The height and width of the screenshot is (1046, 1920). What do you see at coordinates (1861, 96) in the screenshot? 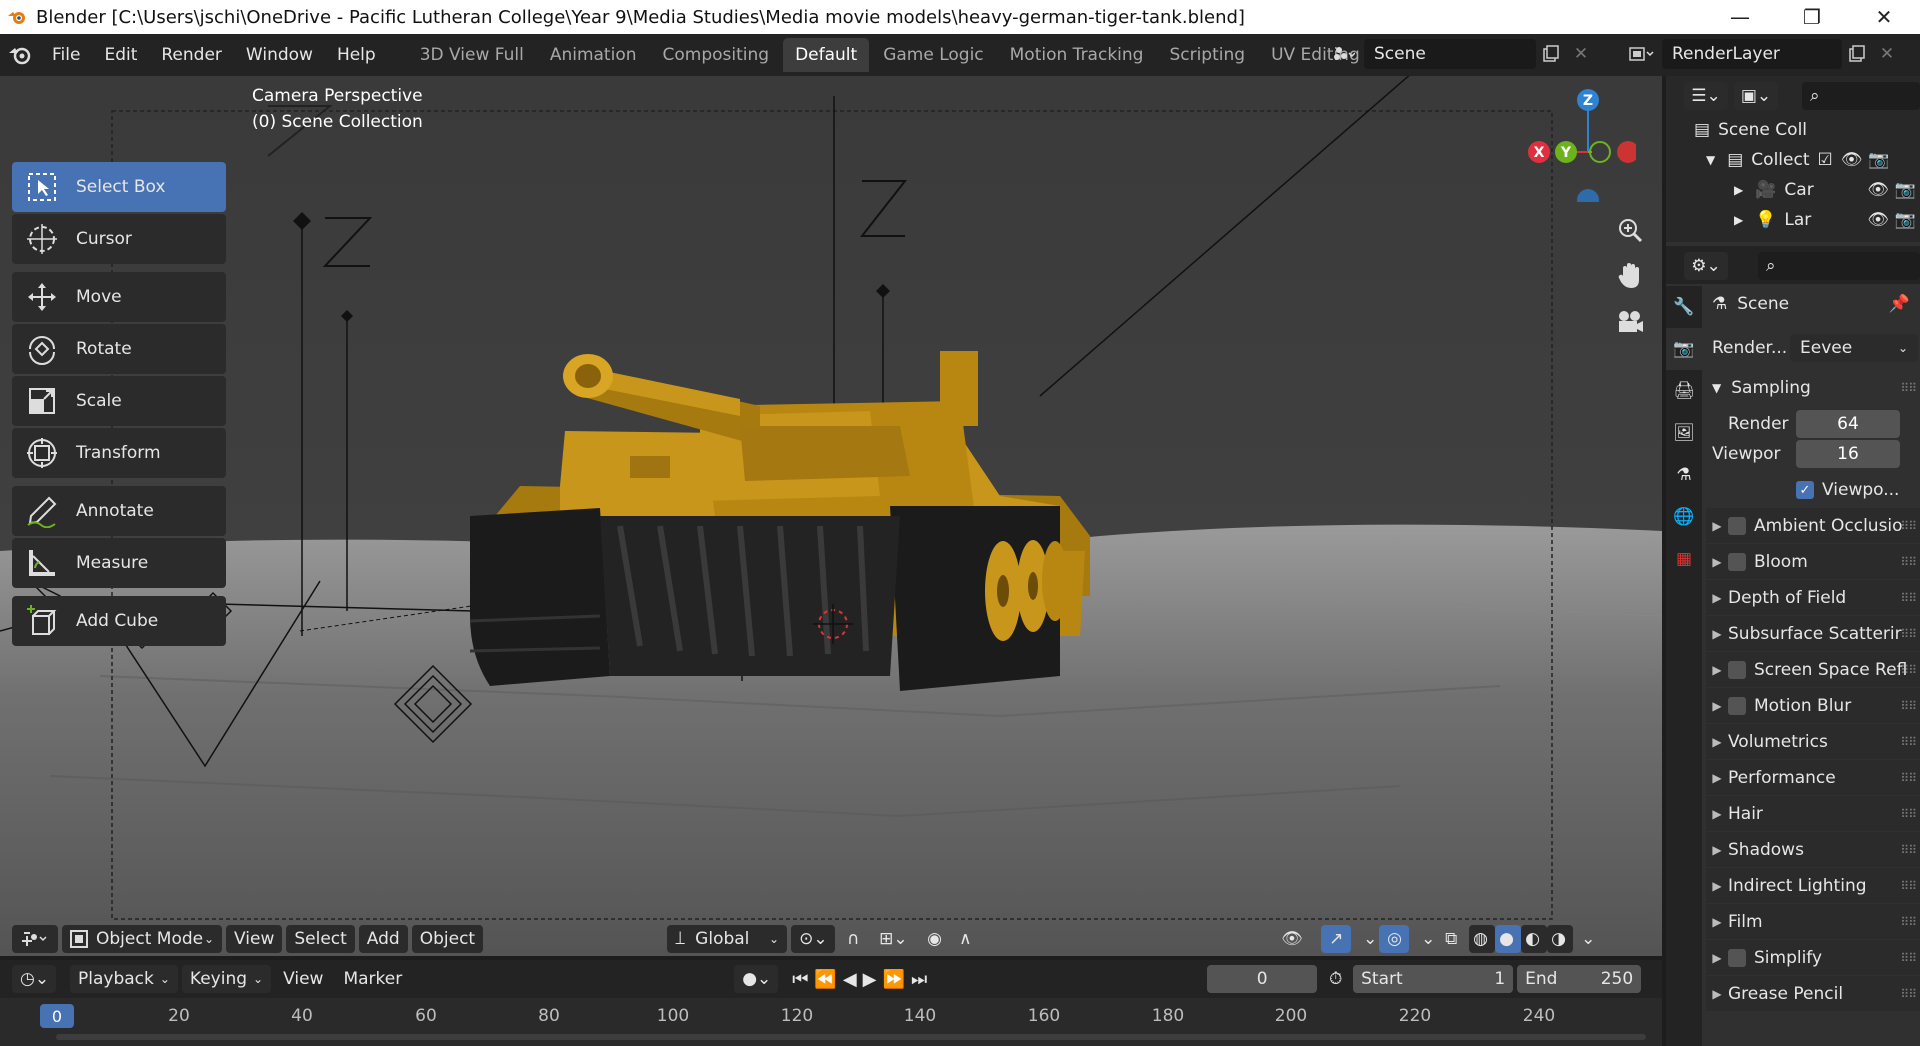
I see `outliner-search-input: ⌕` at bounding box center [1861, 96].